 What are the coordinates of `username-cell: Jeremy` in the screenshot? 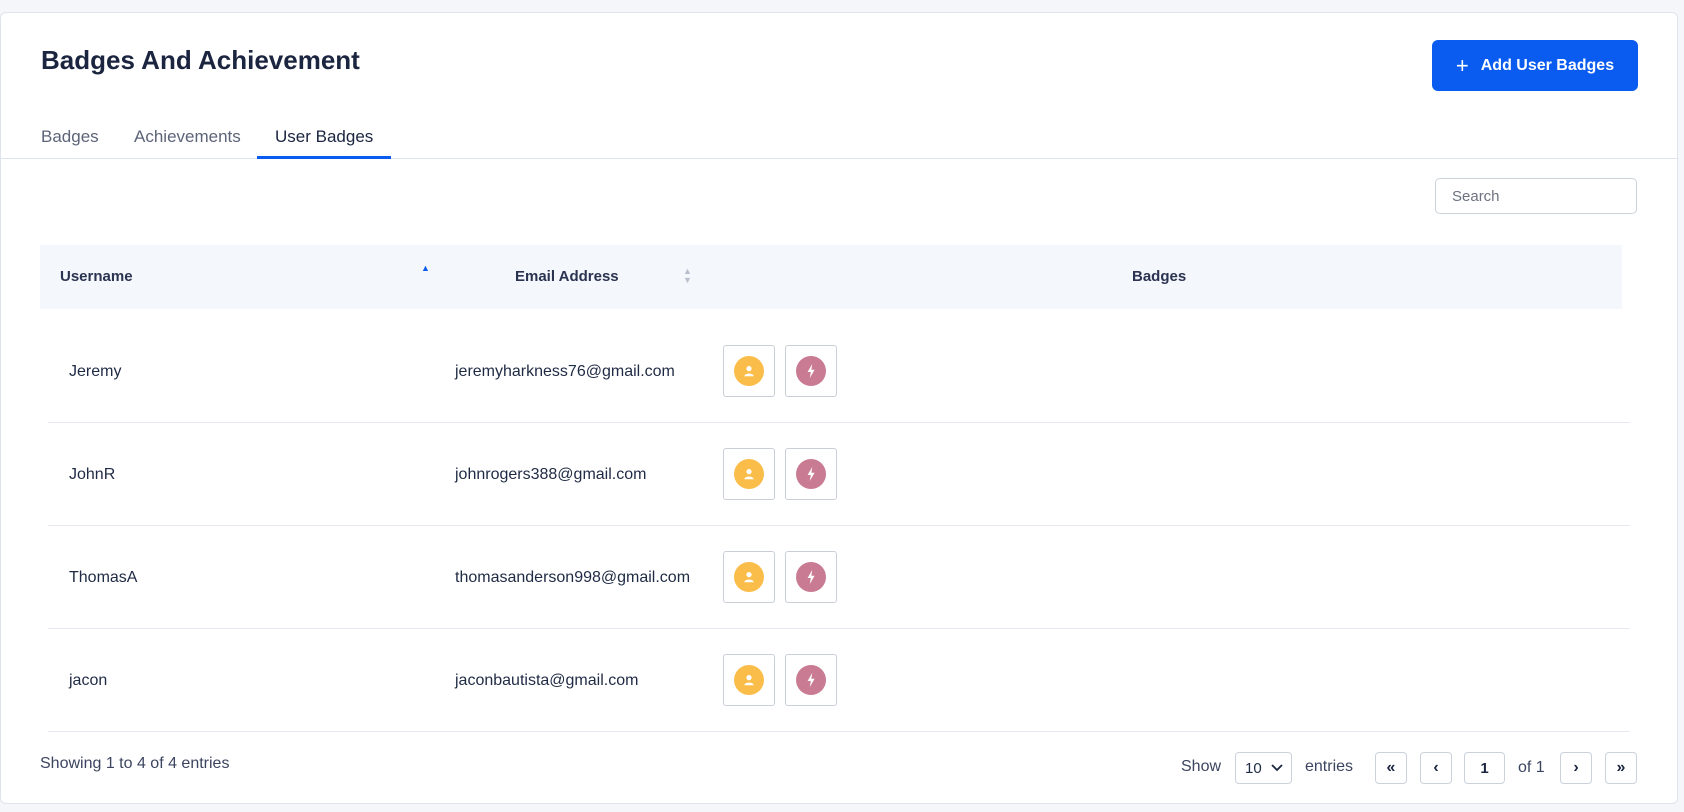 It's located at (95, 371).